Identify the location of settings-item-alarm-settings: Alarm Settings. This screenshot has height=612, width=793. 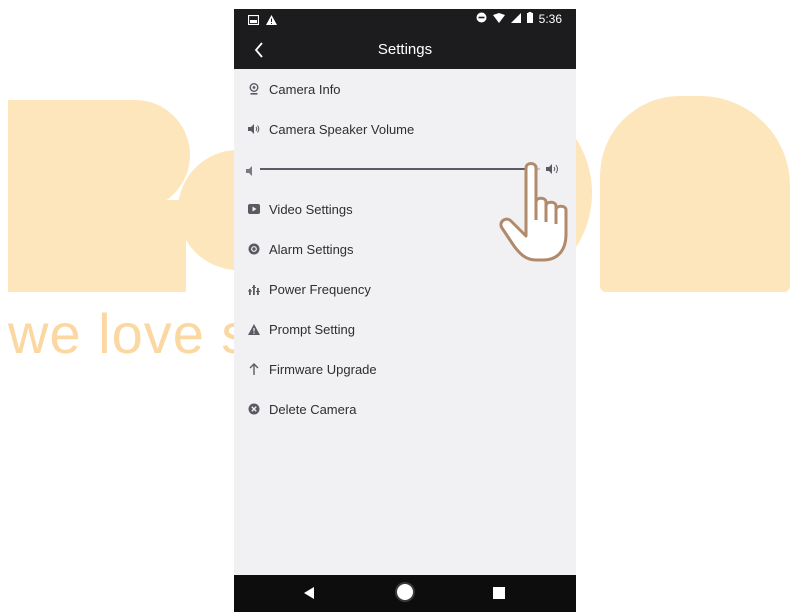
(405, 249).